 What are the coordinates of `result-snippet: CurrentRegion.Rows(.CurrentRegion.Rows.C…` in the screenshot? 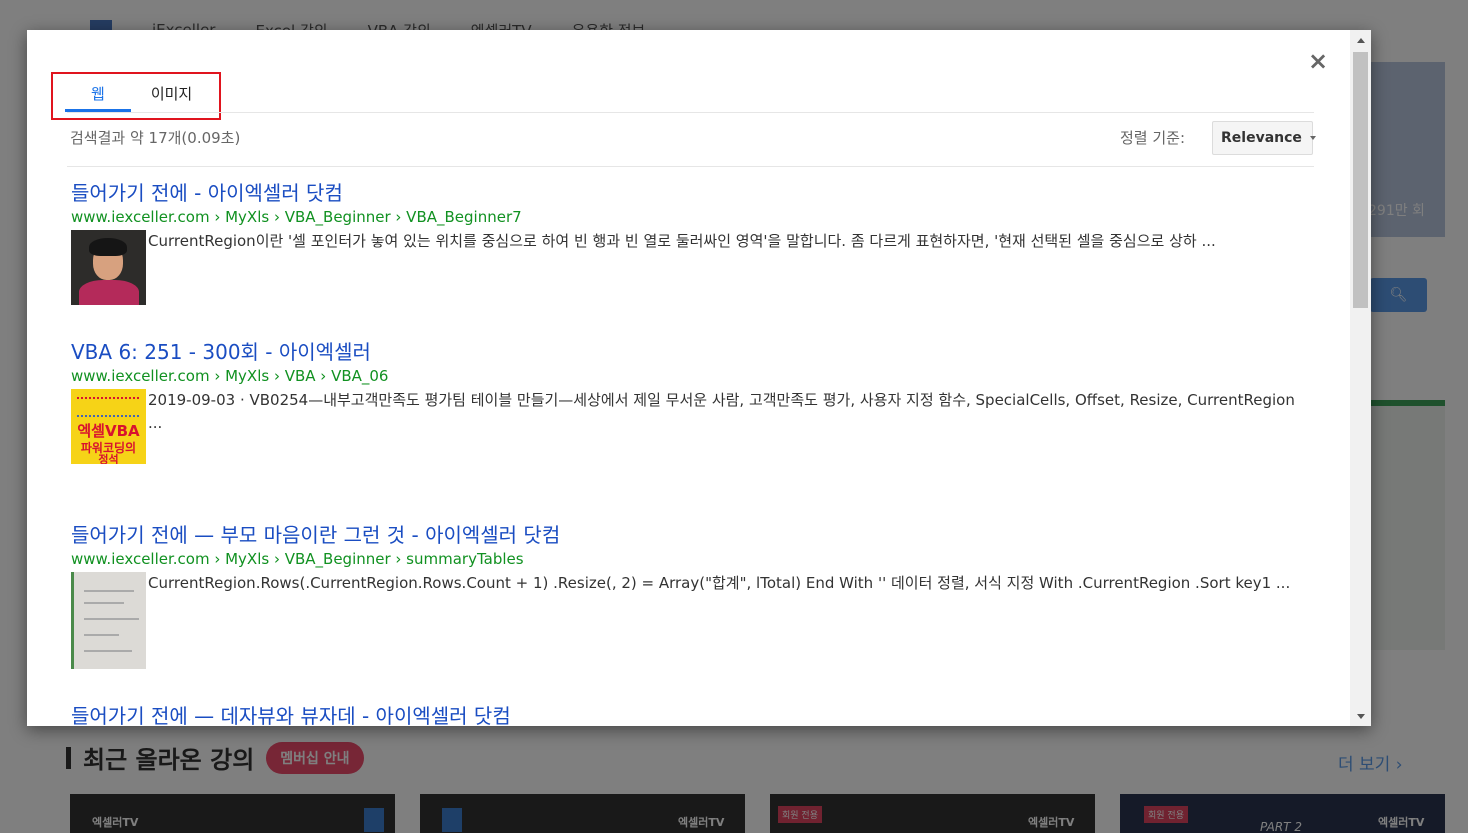 It's located at (723, 620).